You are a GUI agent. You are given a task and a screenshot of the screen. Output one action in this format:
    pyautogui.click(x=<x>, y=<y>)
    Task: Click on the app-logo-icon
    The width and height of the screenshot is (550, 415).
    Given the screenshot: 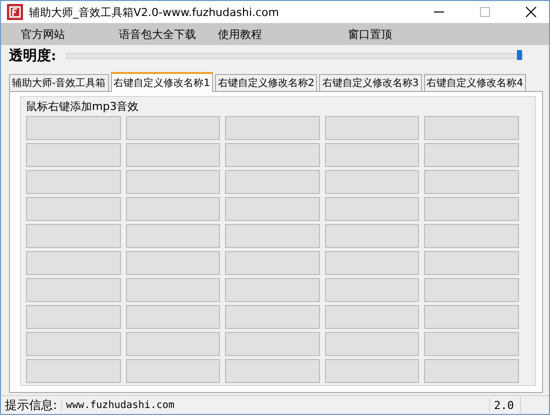 What is the action you would take?
    pyautogui.click(x=15, y=12)
    